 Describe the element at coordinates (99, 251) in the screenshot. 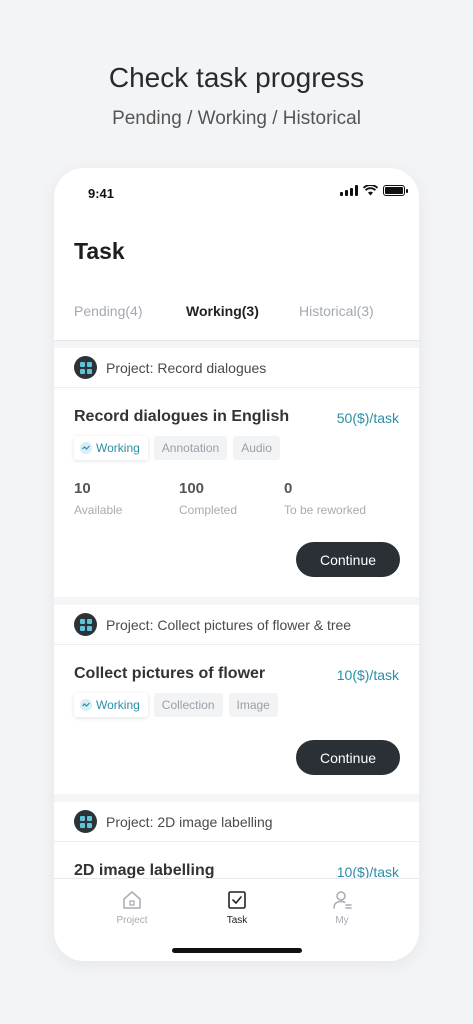

I see `page-title: Task` at that location.